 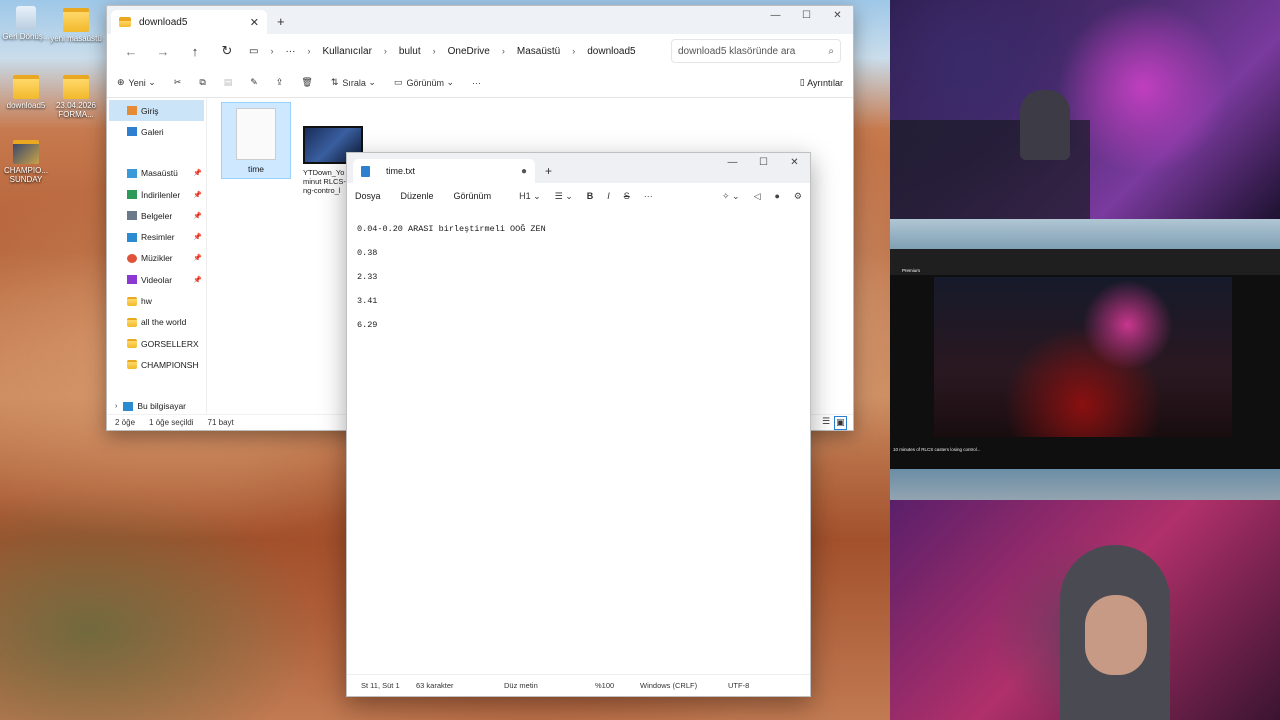 I want to click on desktop-icon-folder: CHAMPIO... SUNDAY, so click(x=26, y=162).